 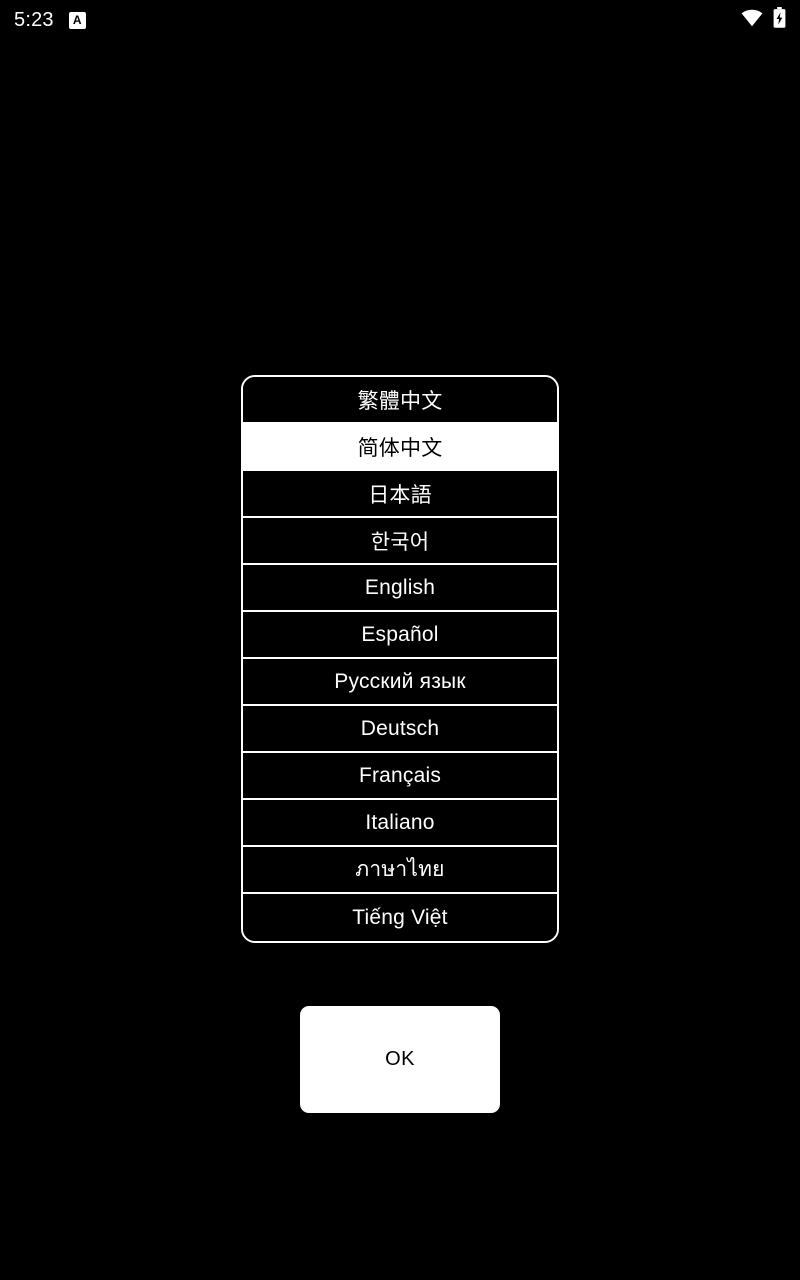 I want to click on language-option-russian: Русский язык, so click(x=400, y=682).